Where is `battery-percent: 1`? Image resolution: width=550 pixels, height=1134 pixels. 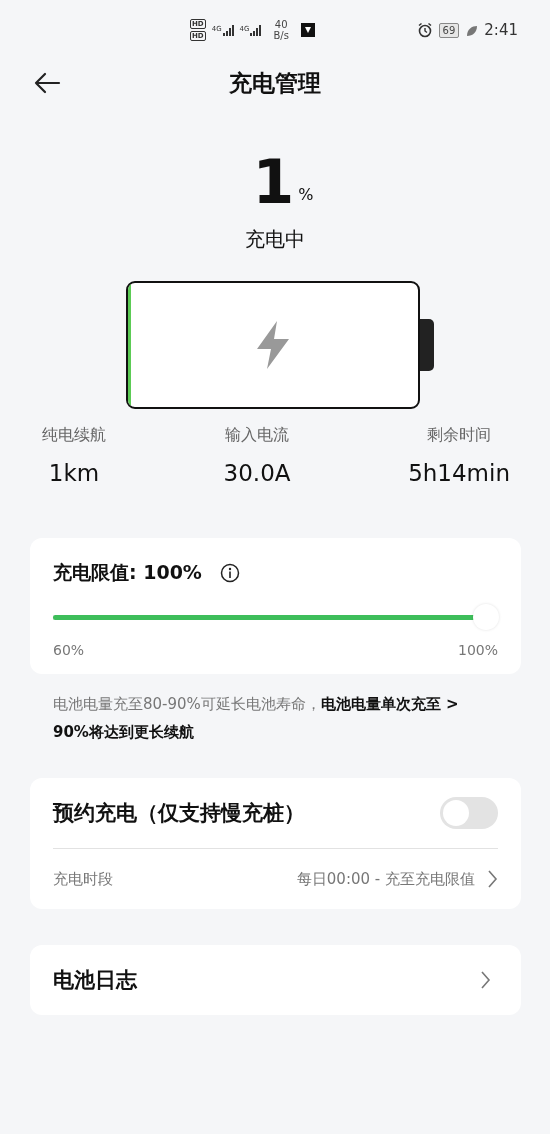 battery-percent: 1 is located at coordinates (273, 182).